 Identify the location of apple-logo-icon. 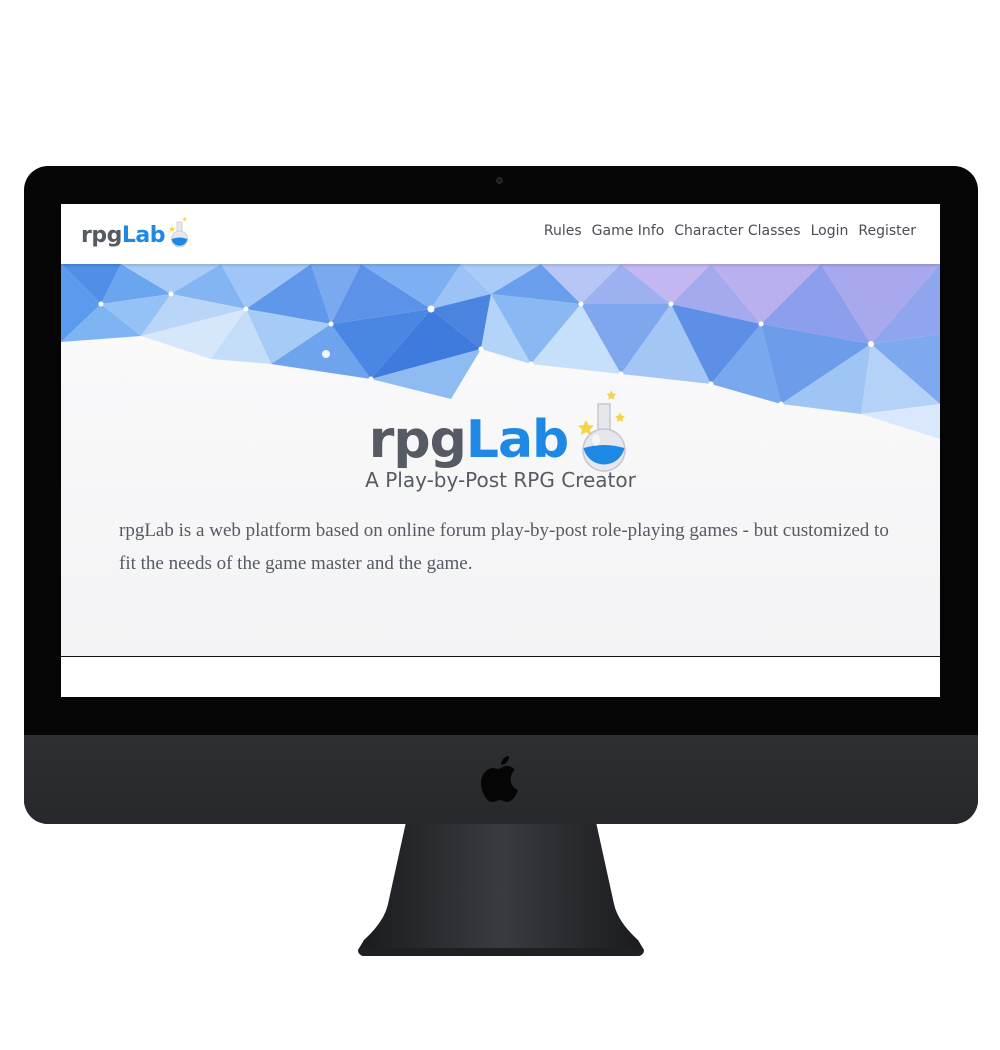
(499, 779).